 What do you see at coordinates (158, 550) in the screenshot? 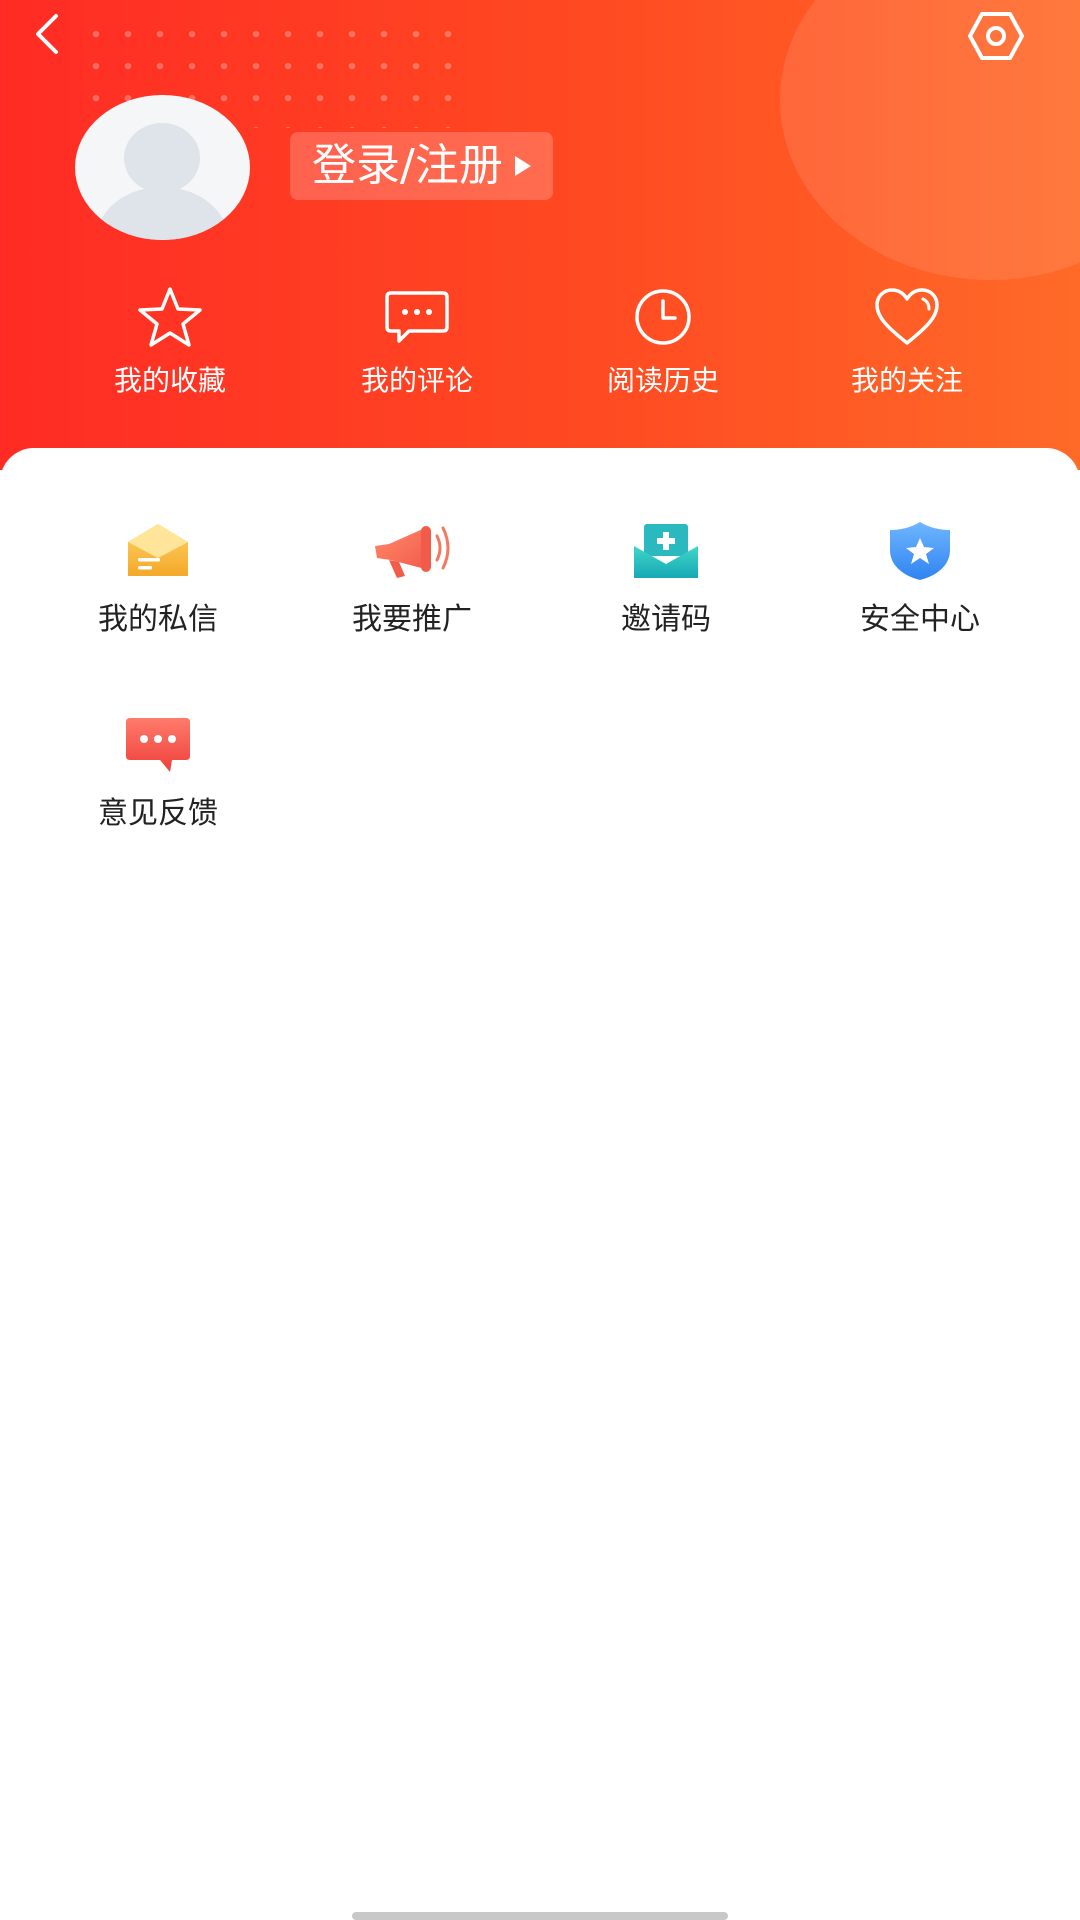
I see `mail-icon` at bounding box center [158, 550].